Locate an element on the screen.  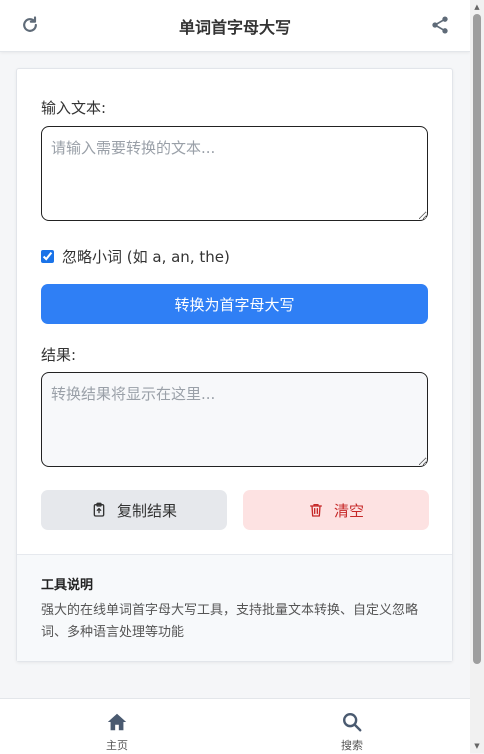
result-textarea is located at coordinates (234, 419).